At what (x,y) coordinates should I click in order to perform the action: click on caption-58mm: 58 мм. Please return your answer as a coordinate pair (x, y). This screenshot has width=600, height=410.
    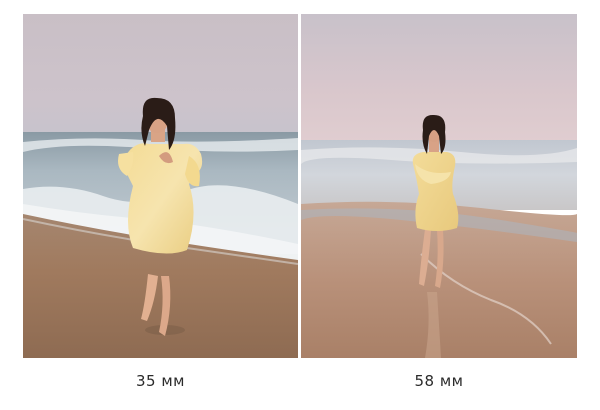
    Looking at the image, I should click on (439, 381).